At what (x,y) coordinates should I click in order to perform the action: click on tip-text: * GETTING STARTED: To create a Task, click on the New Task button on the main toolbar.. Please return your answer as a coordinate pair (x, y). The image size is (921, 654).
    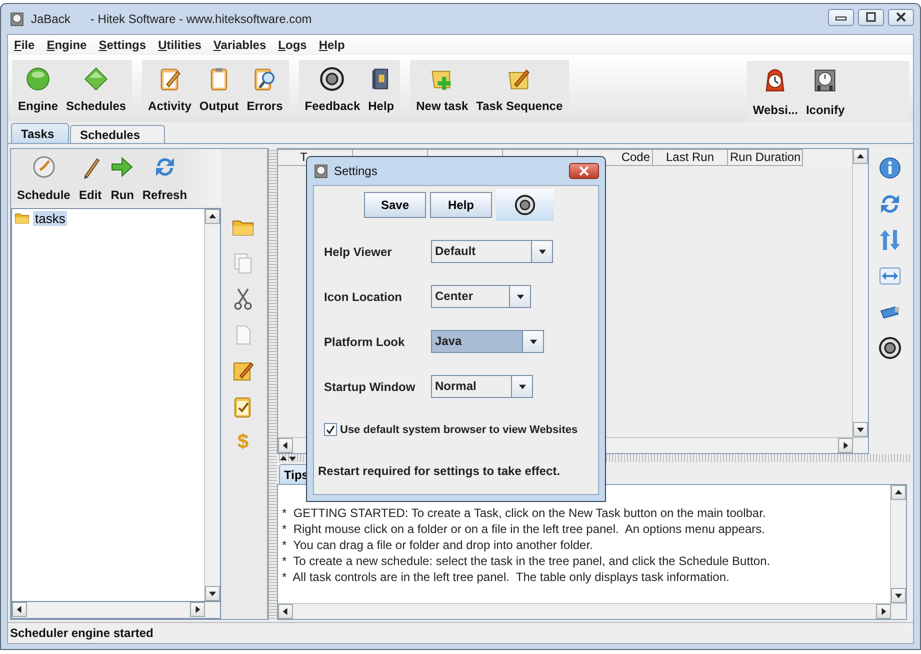
    Looking at the image, I should click on (524, 513).